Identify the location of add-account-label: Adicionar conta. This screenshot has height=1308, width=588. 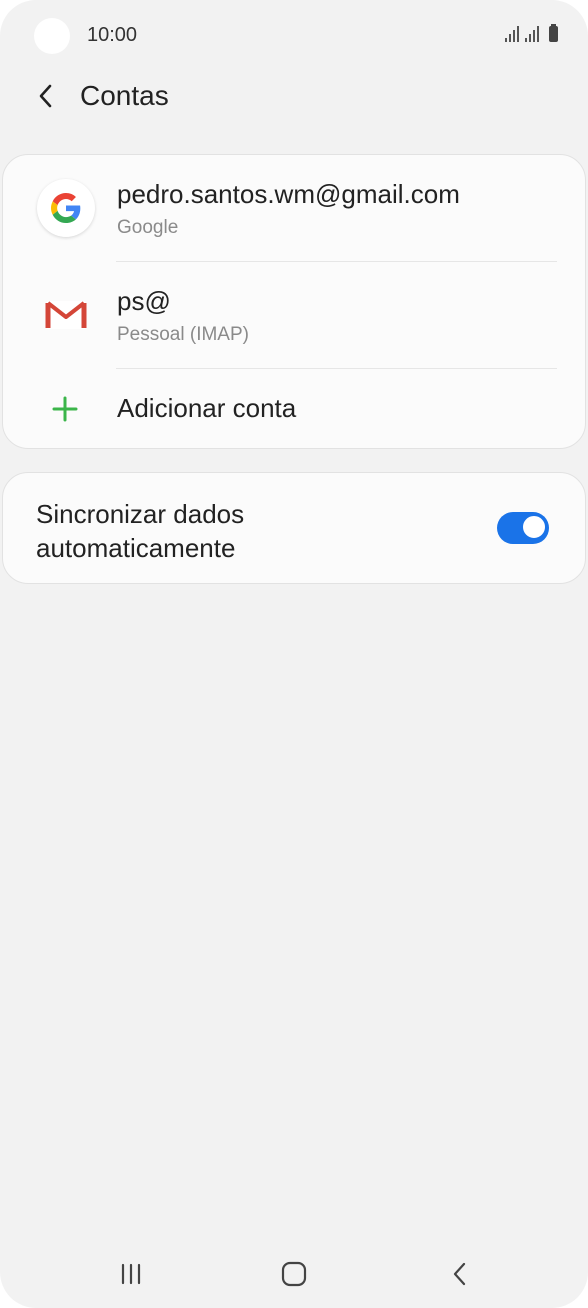
(207, 408).